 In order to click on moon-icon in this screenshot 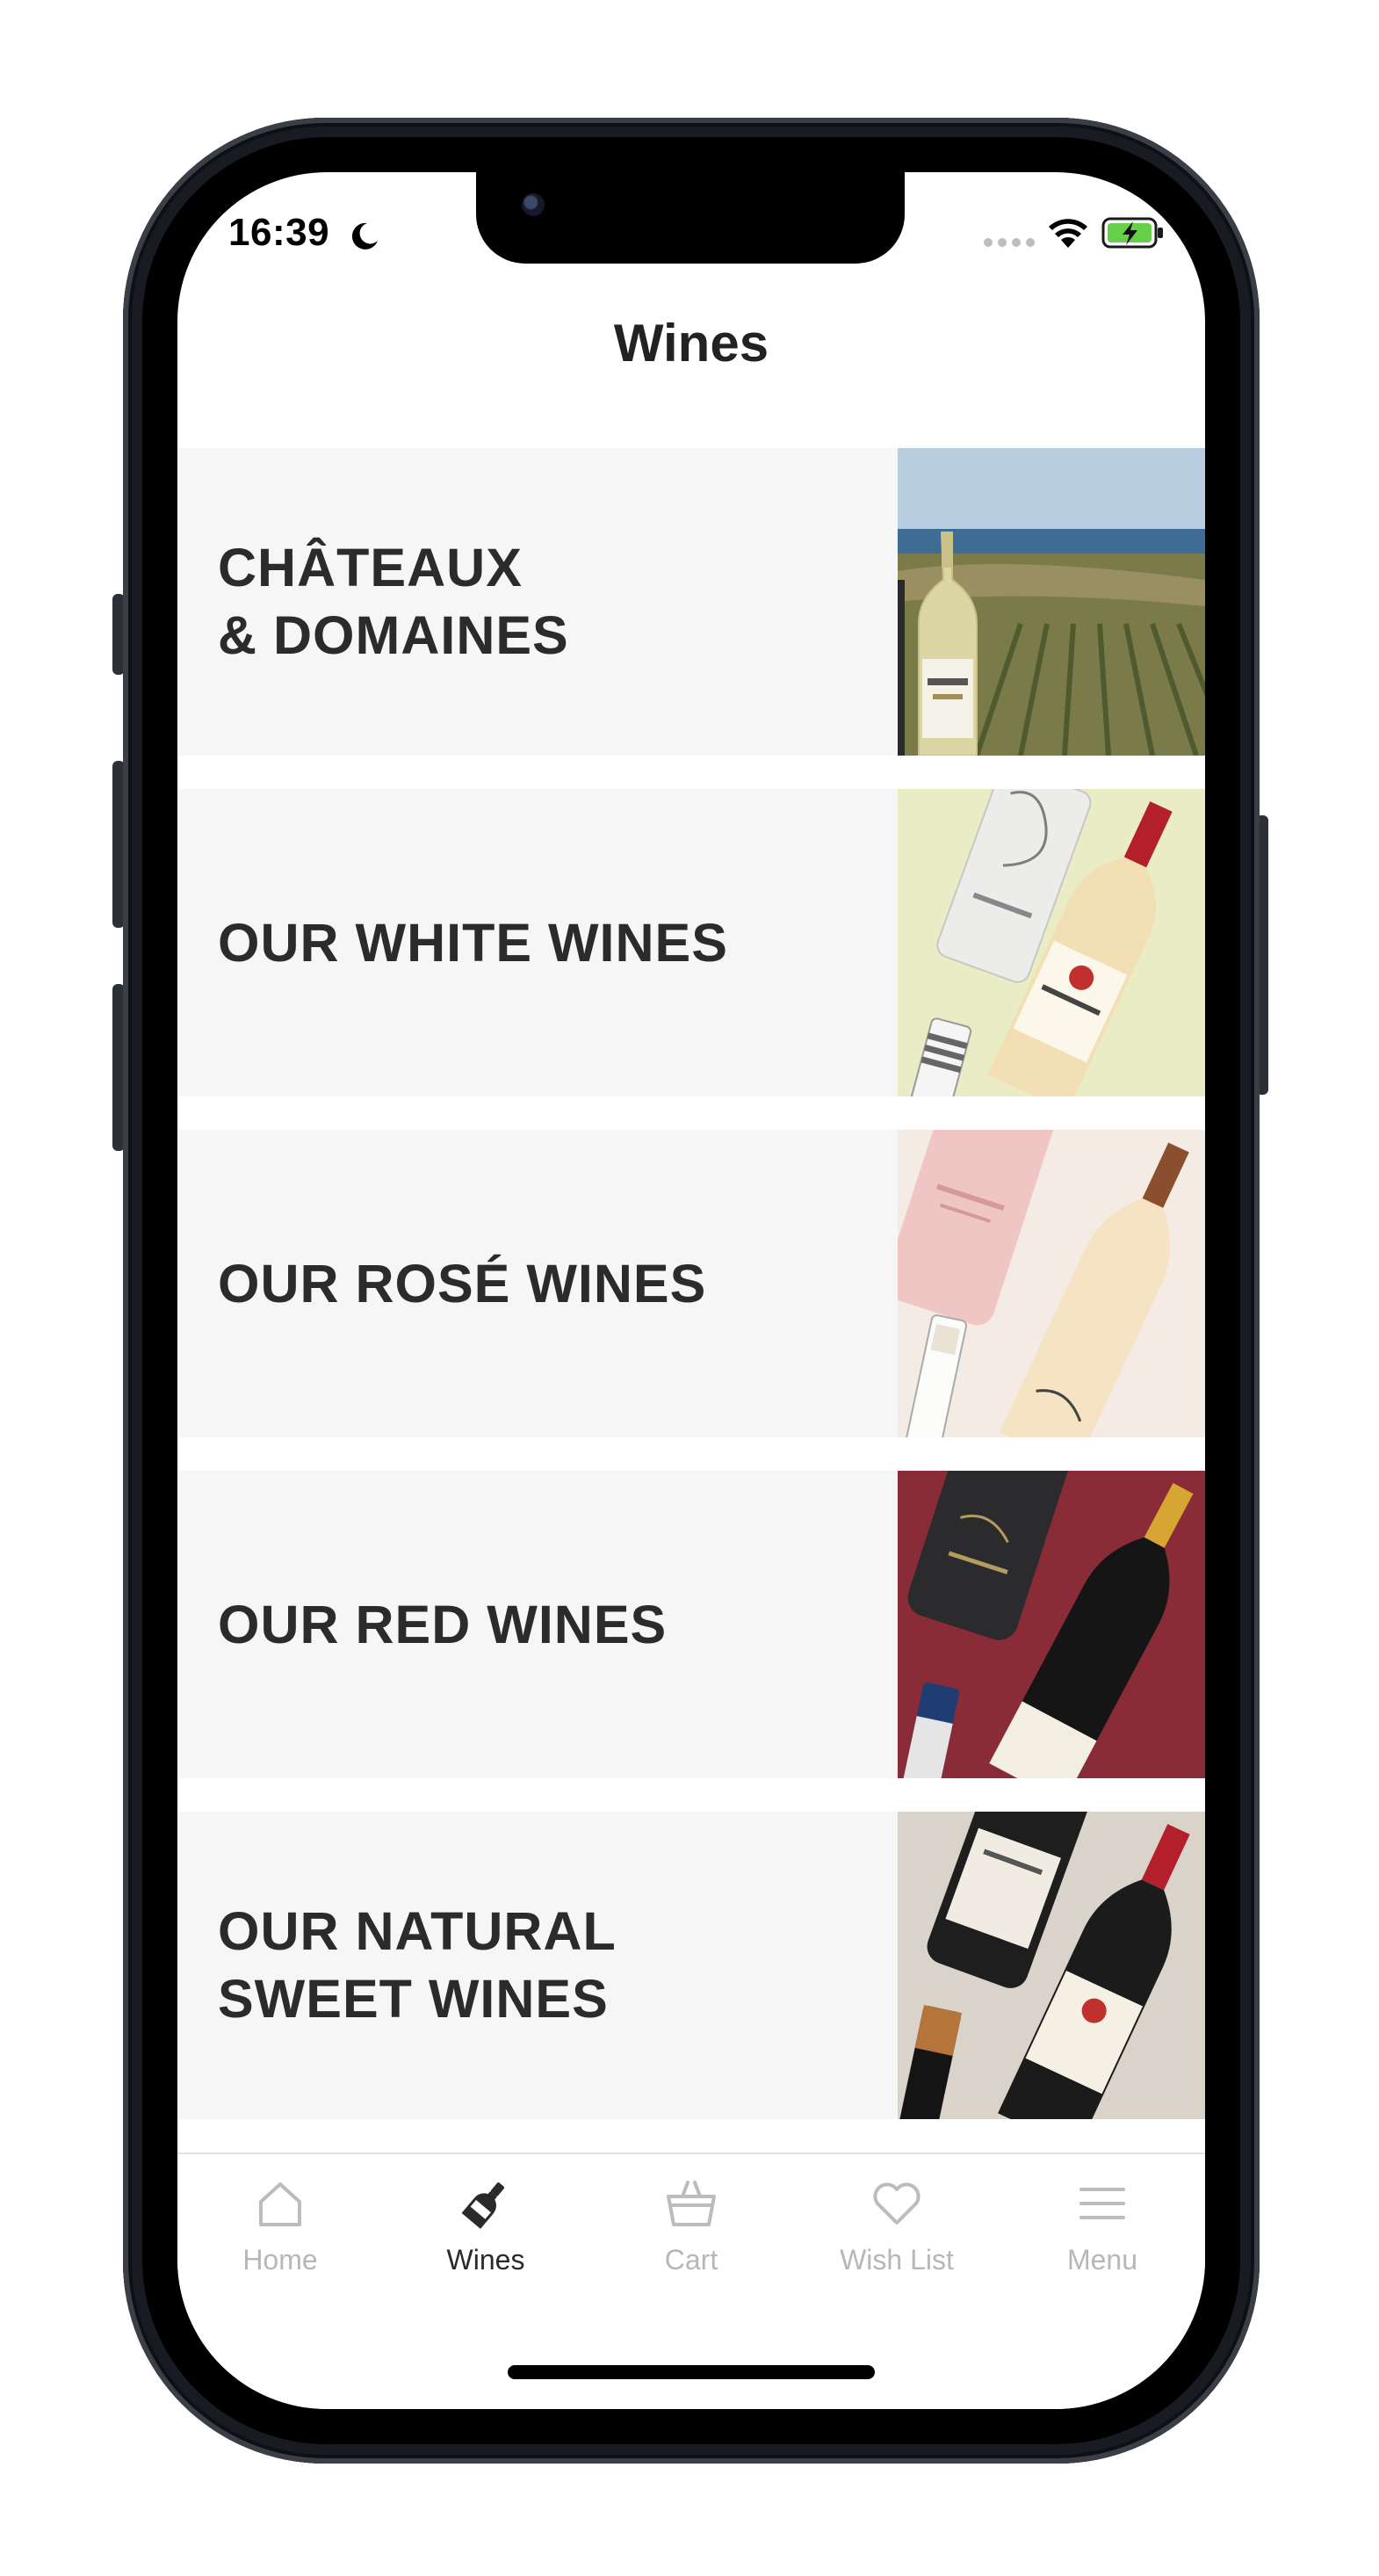, I will do `click(364, 236)`.